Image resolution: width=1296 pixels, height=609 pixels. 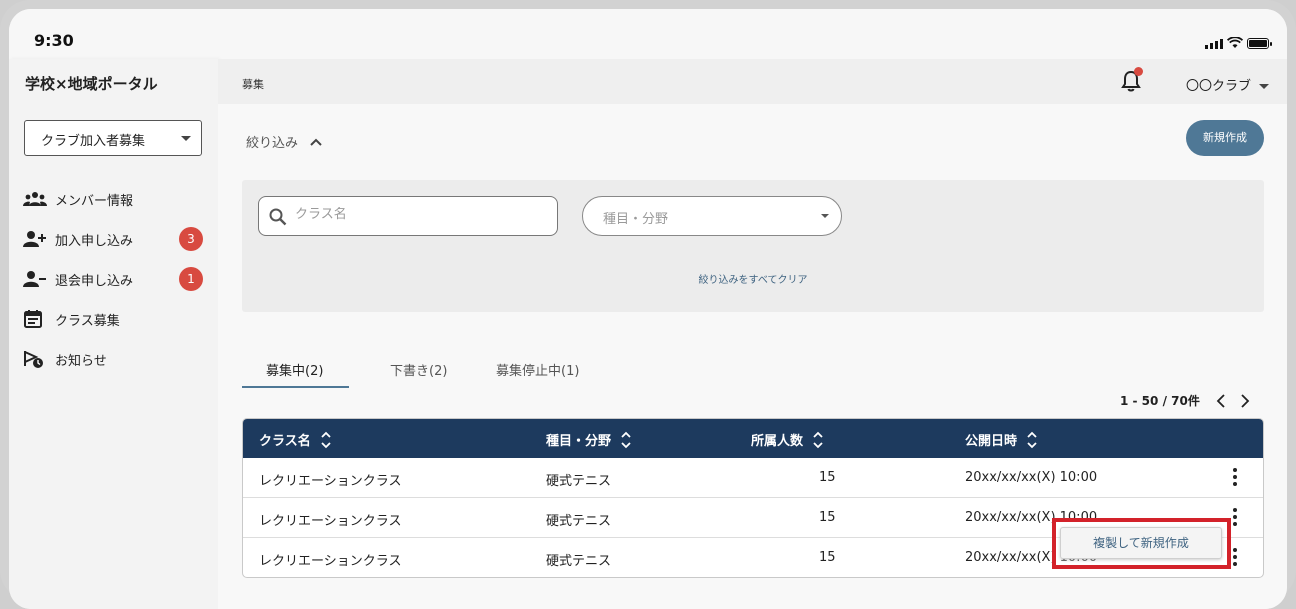 I want to click on sidebar-item-label: 退会申し込み, so click(x=94, y=281).